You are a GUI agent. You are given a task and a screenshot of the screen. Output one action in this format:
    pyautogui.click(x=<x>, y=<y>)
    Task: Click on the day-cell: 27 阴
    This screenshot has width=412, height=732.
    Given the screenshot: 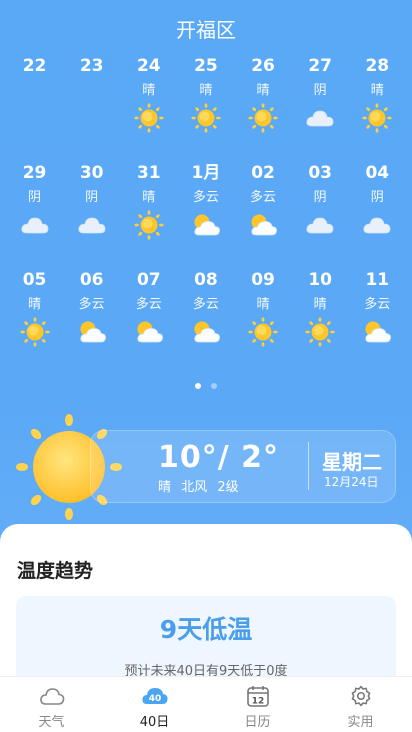 What is the action you would take?
    pyautogui.click(x=320, y=105)
    